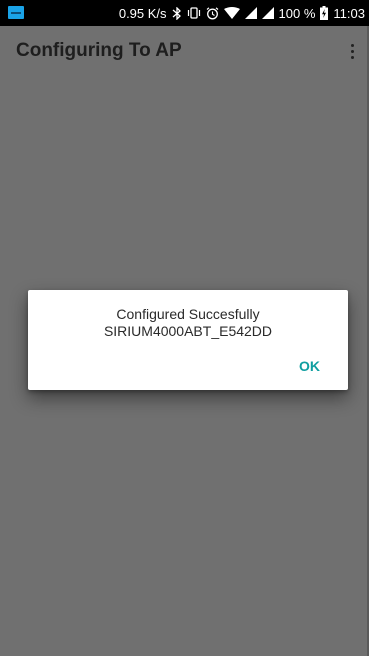 This screenshot has height=656, width=369. What do you see at coordinates (188, 314) in the screenshot?
I see `dialog-message-line-1: Configured Succesfully` at bounding box center [188, 314].